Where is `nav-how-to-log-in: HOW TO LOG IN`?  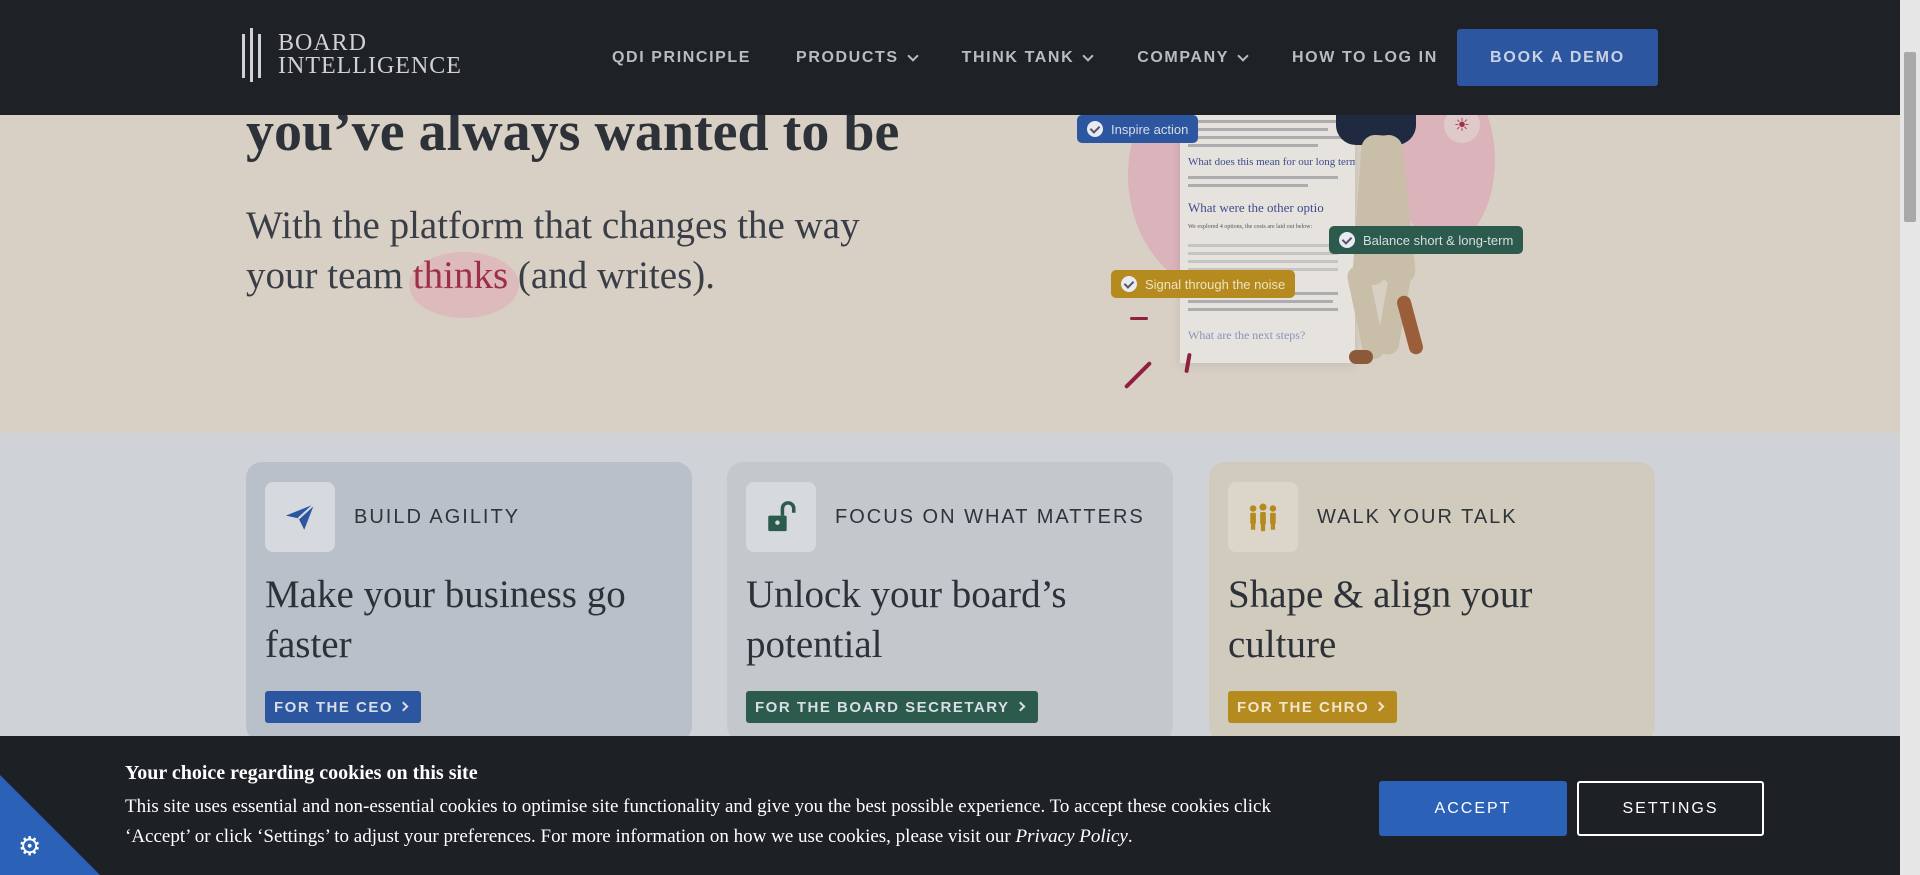 nav-how-to-log-in: HOW TO LOG IN is located at coordinates (1365, 58).